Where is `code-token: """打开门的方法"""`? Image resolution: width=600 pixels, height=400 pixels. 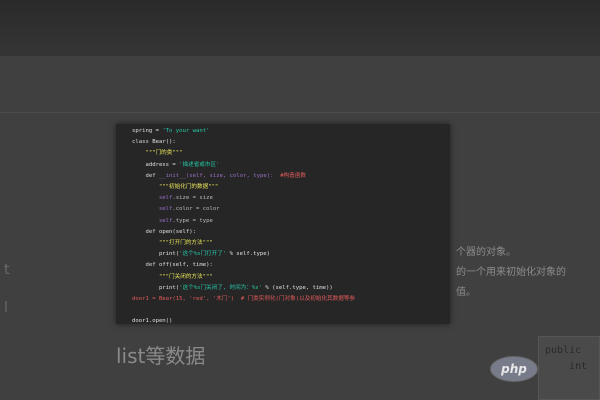
code-token: """打开门的方法""" is located at coordinates (172, 243).